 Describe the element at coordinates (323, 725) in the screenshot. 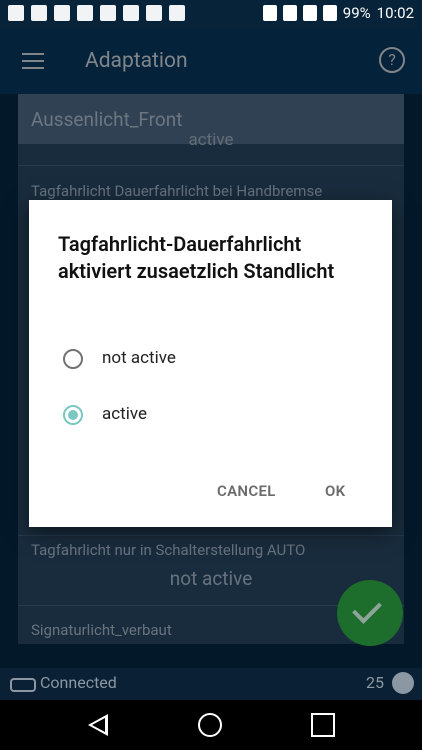

I see `recents-icon` at that location.